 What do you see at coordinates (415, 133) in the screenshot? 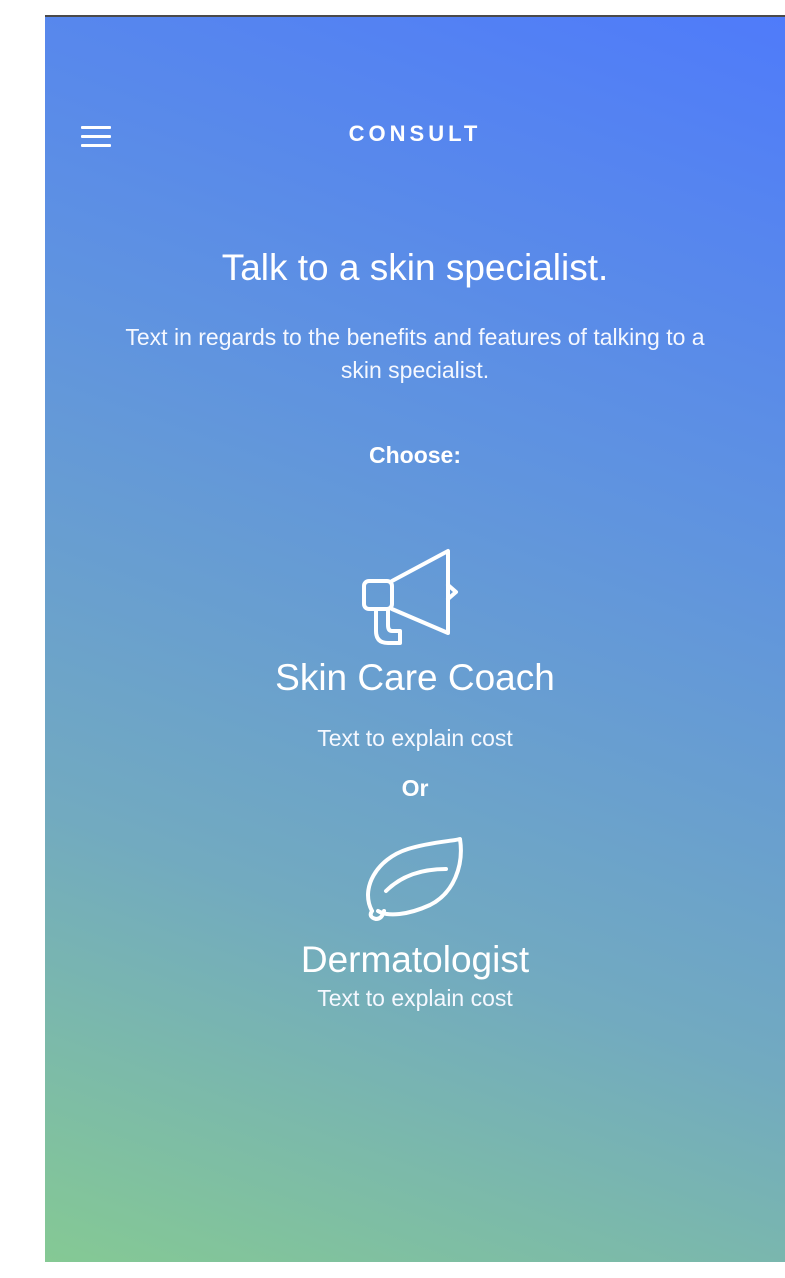
I see `page-title: CONSULT` at bounding box center [415, 133].